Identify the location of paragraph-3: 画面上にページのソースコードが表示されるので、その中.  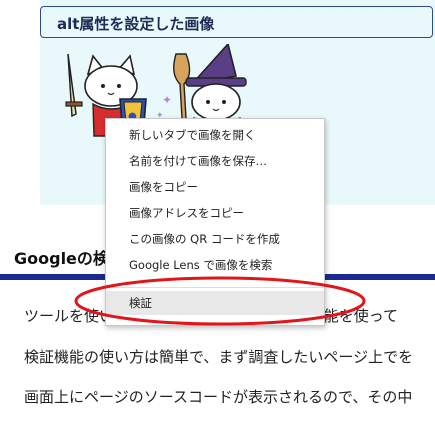
(218, 397).